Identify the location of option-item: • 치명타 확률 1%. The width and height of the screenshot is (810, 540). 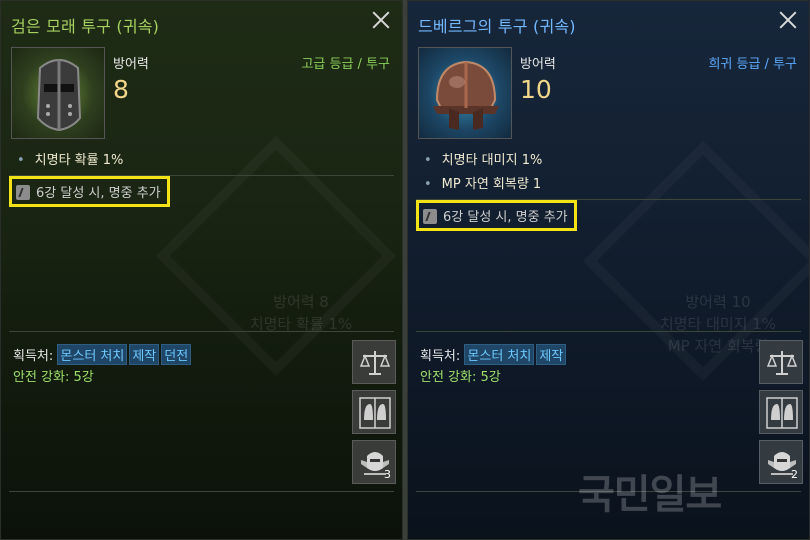
(70, 160).